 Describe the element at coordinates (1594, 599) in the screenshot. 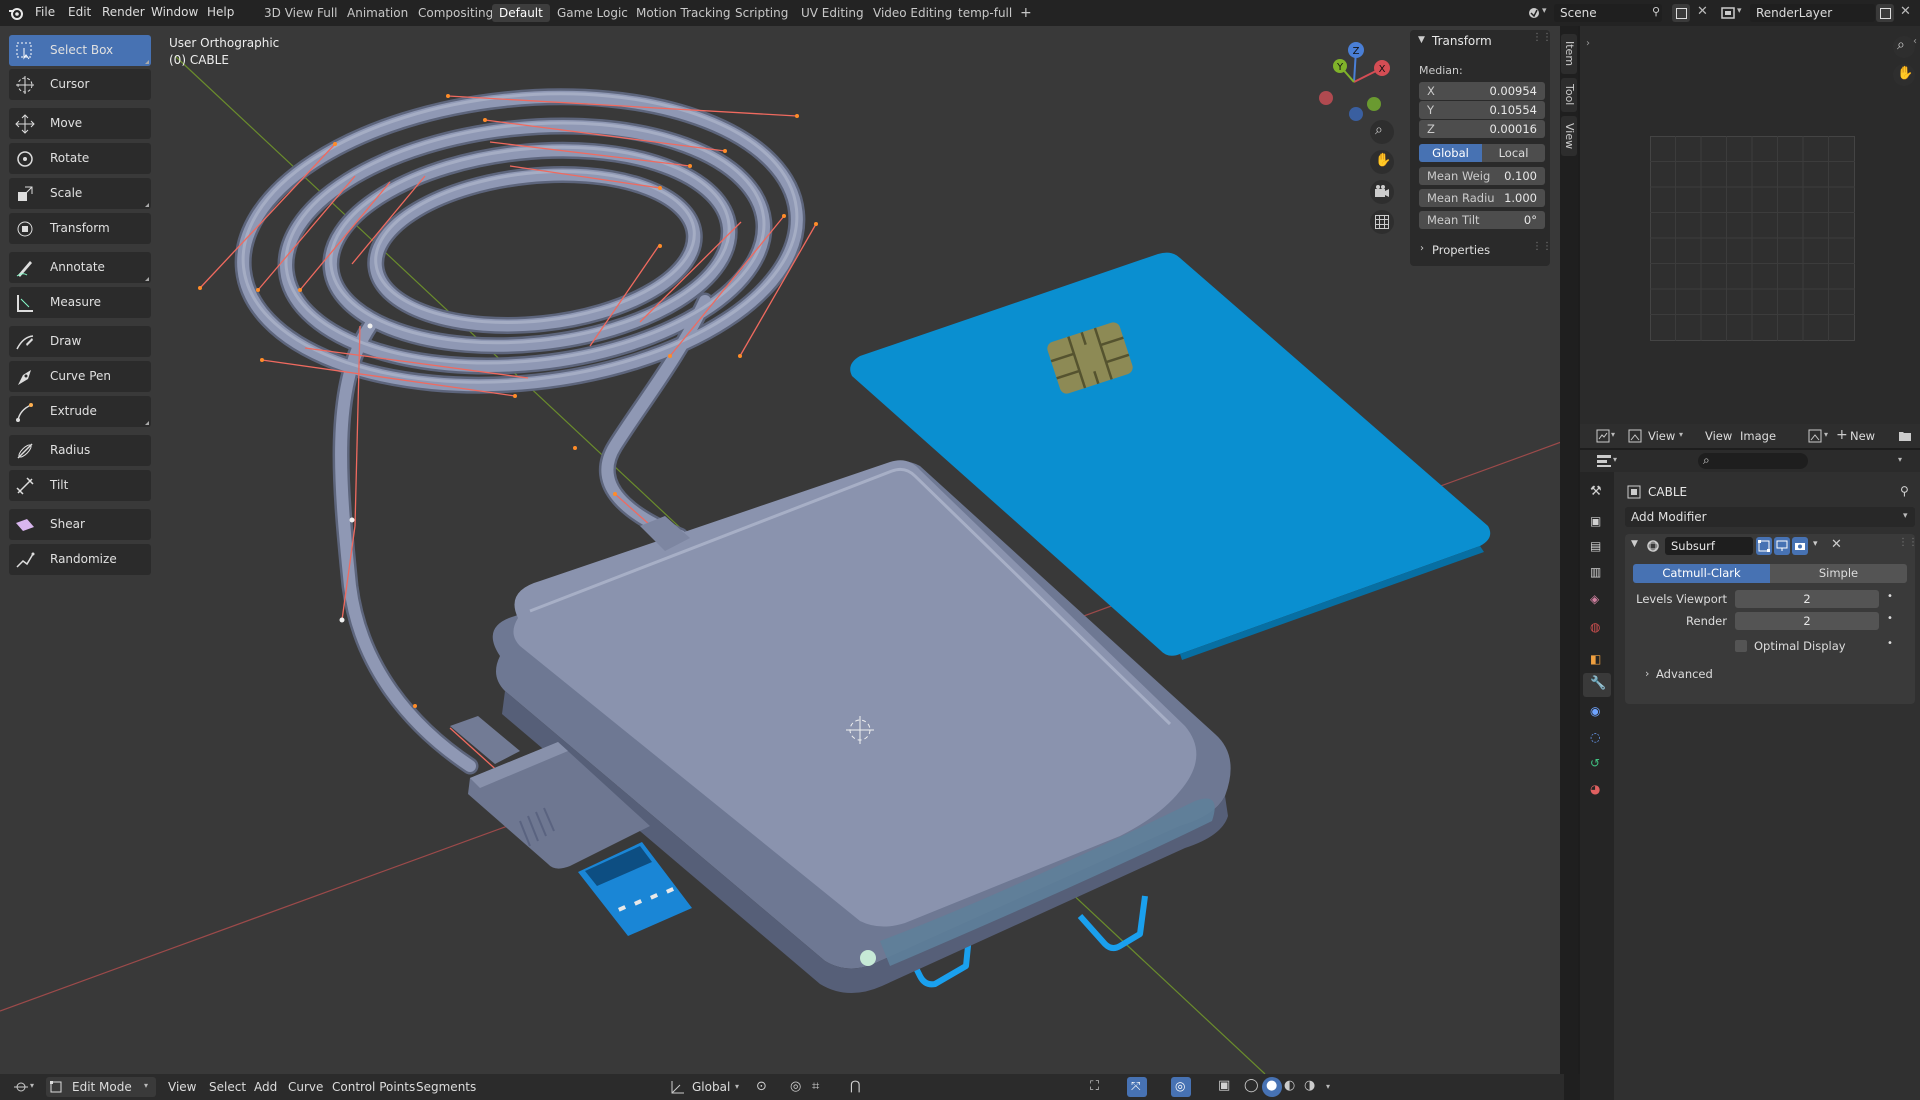

I see `scene-props-icon: ◈` at that location.